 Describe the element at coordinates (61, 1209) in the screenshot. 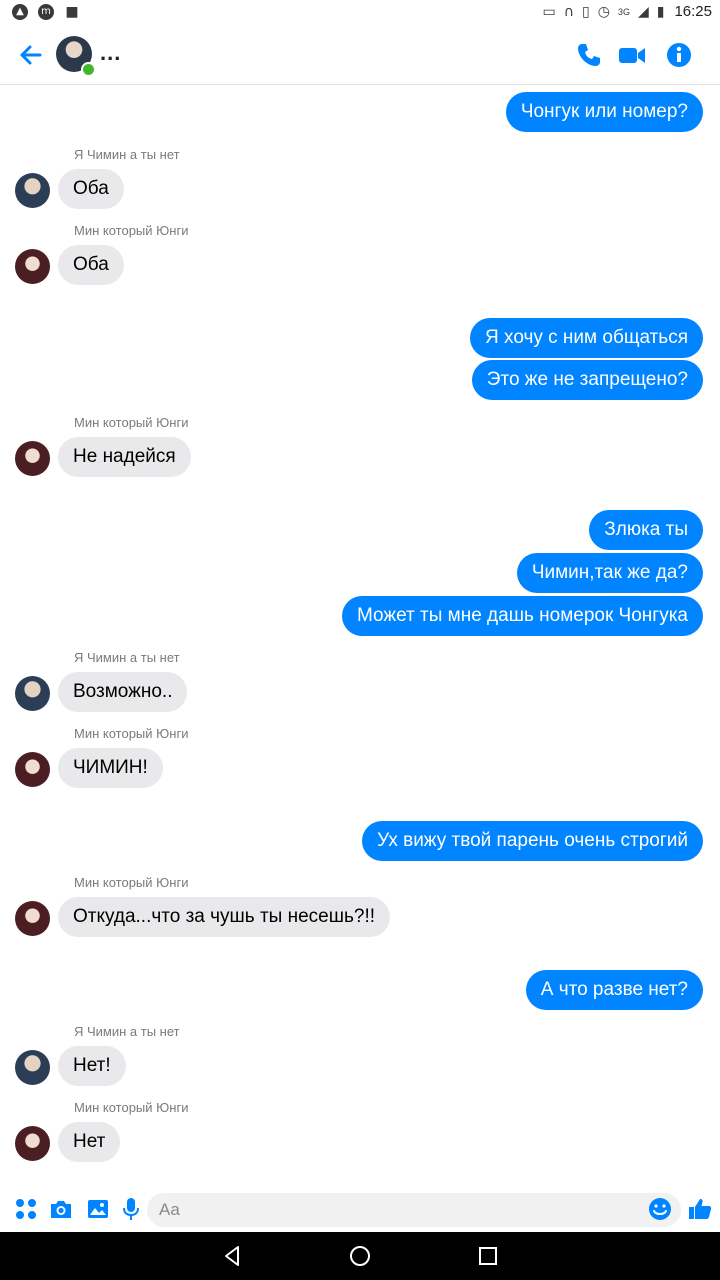

I see `camera-icon` at that location.